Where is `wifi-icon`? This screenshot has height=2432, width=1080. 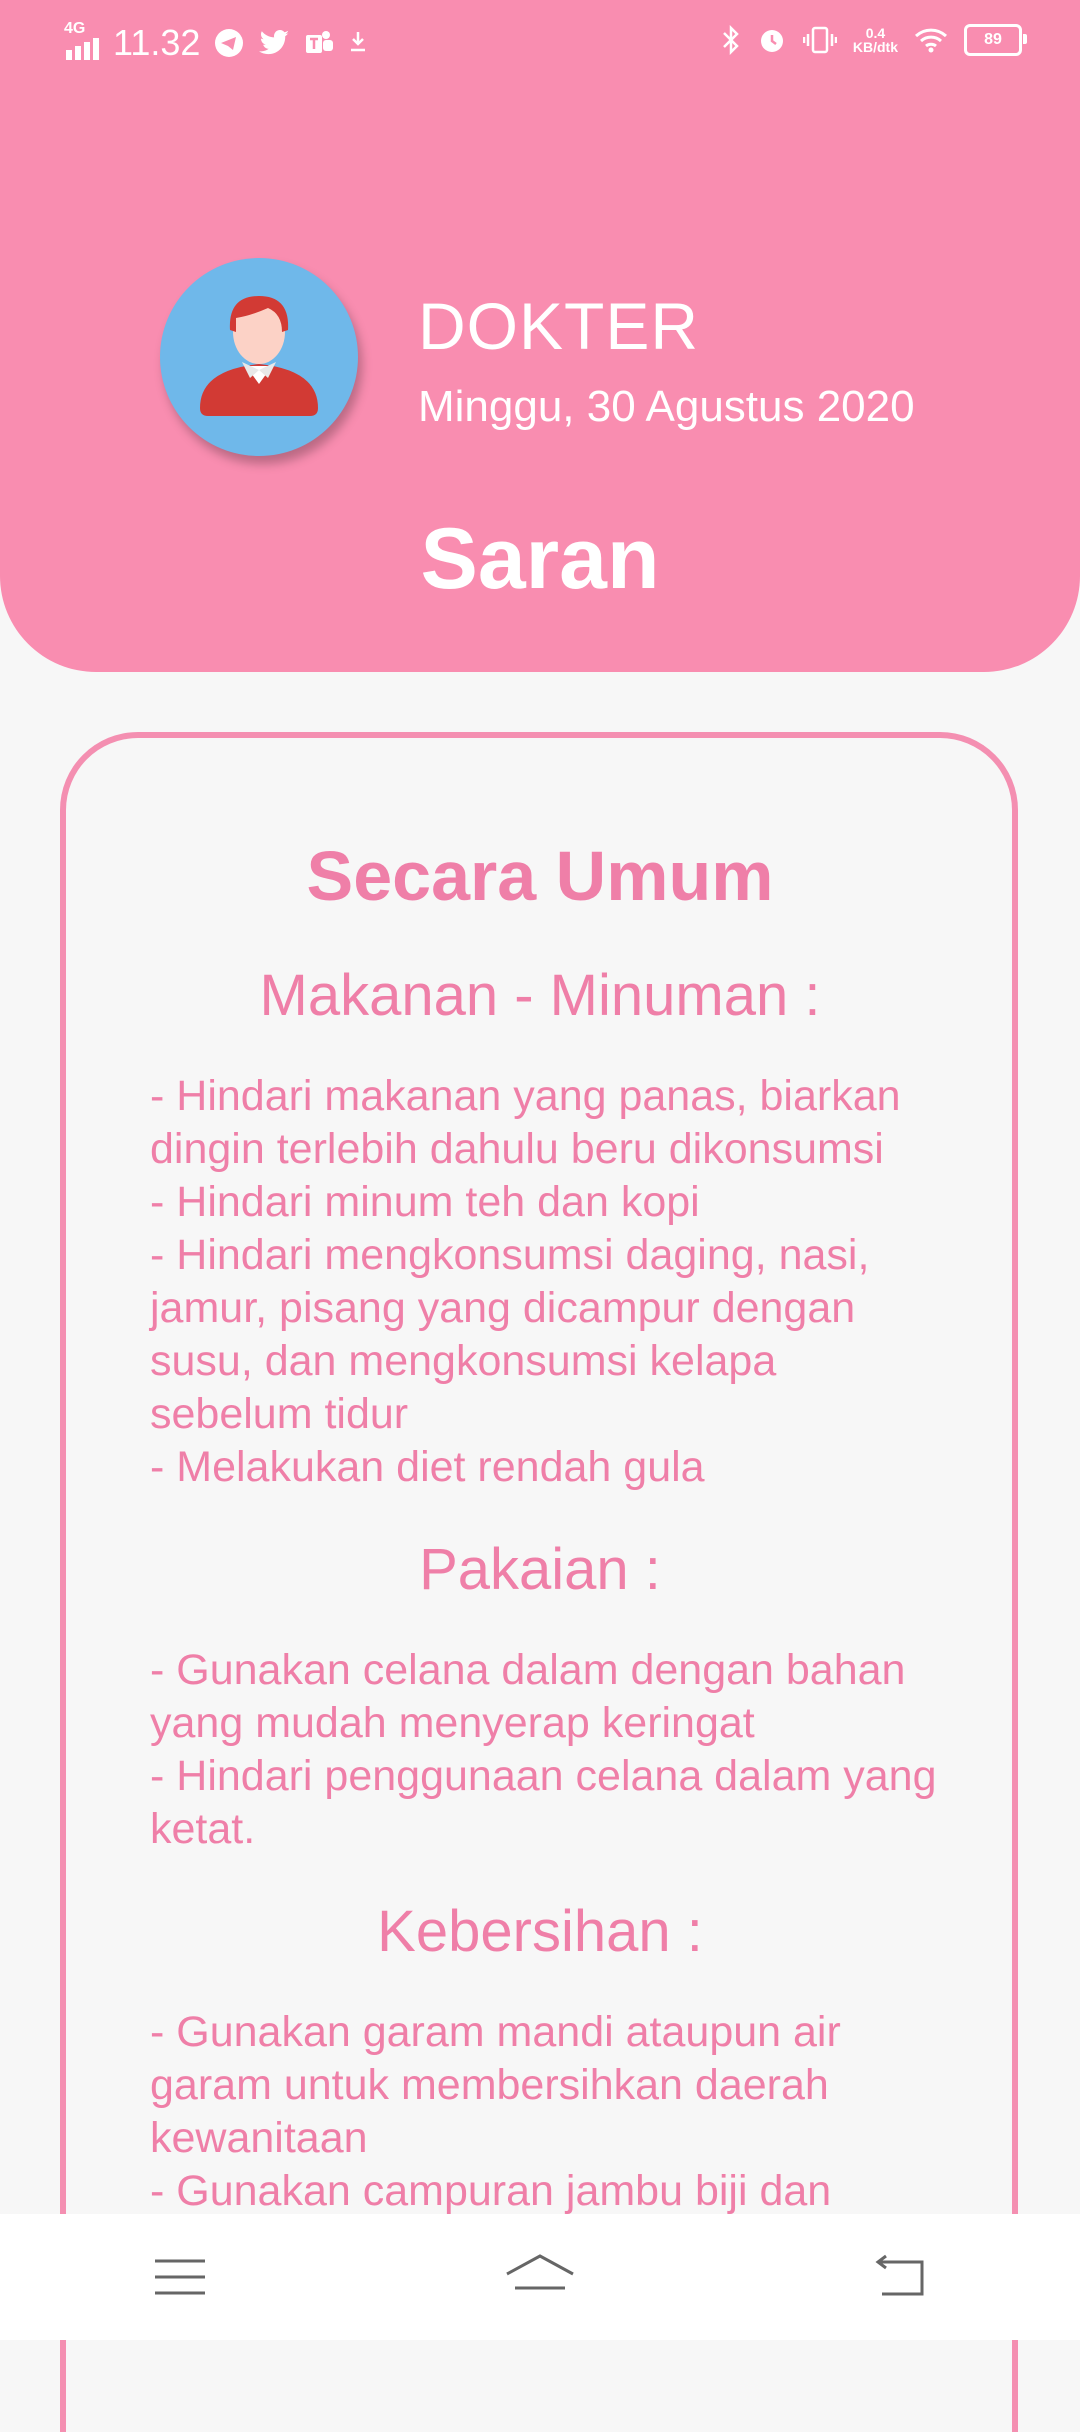
wifi-icon is located at coordinates (931, 40).